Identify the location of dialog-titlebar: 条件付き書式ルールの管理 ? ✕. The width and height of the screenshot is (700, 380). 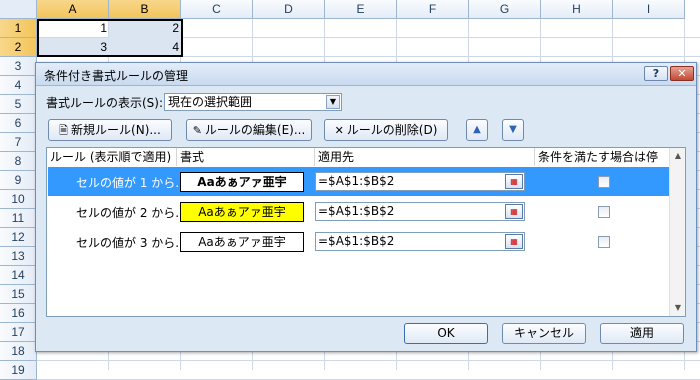
(366, 74).